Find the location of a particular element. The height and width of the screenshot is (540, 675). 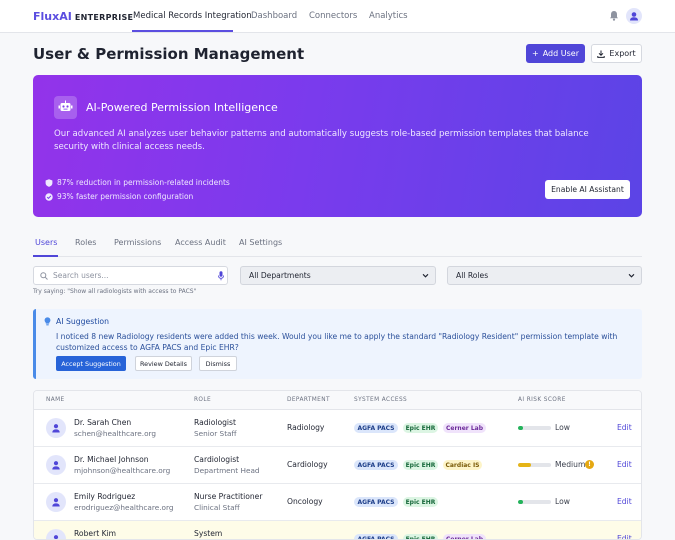

plus-icon: + is located at coordinates (535, 53).